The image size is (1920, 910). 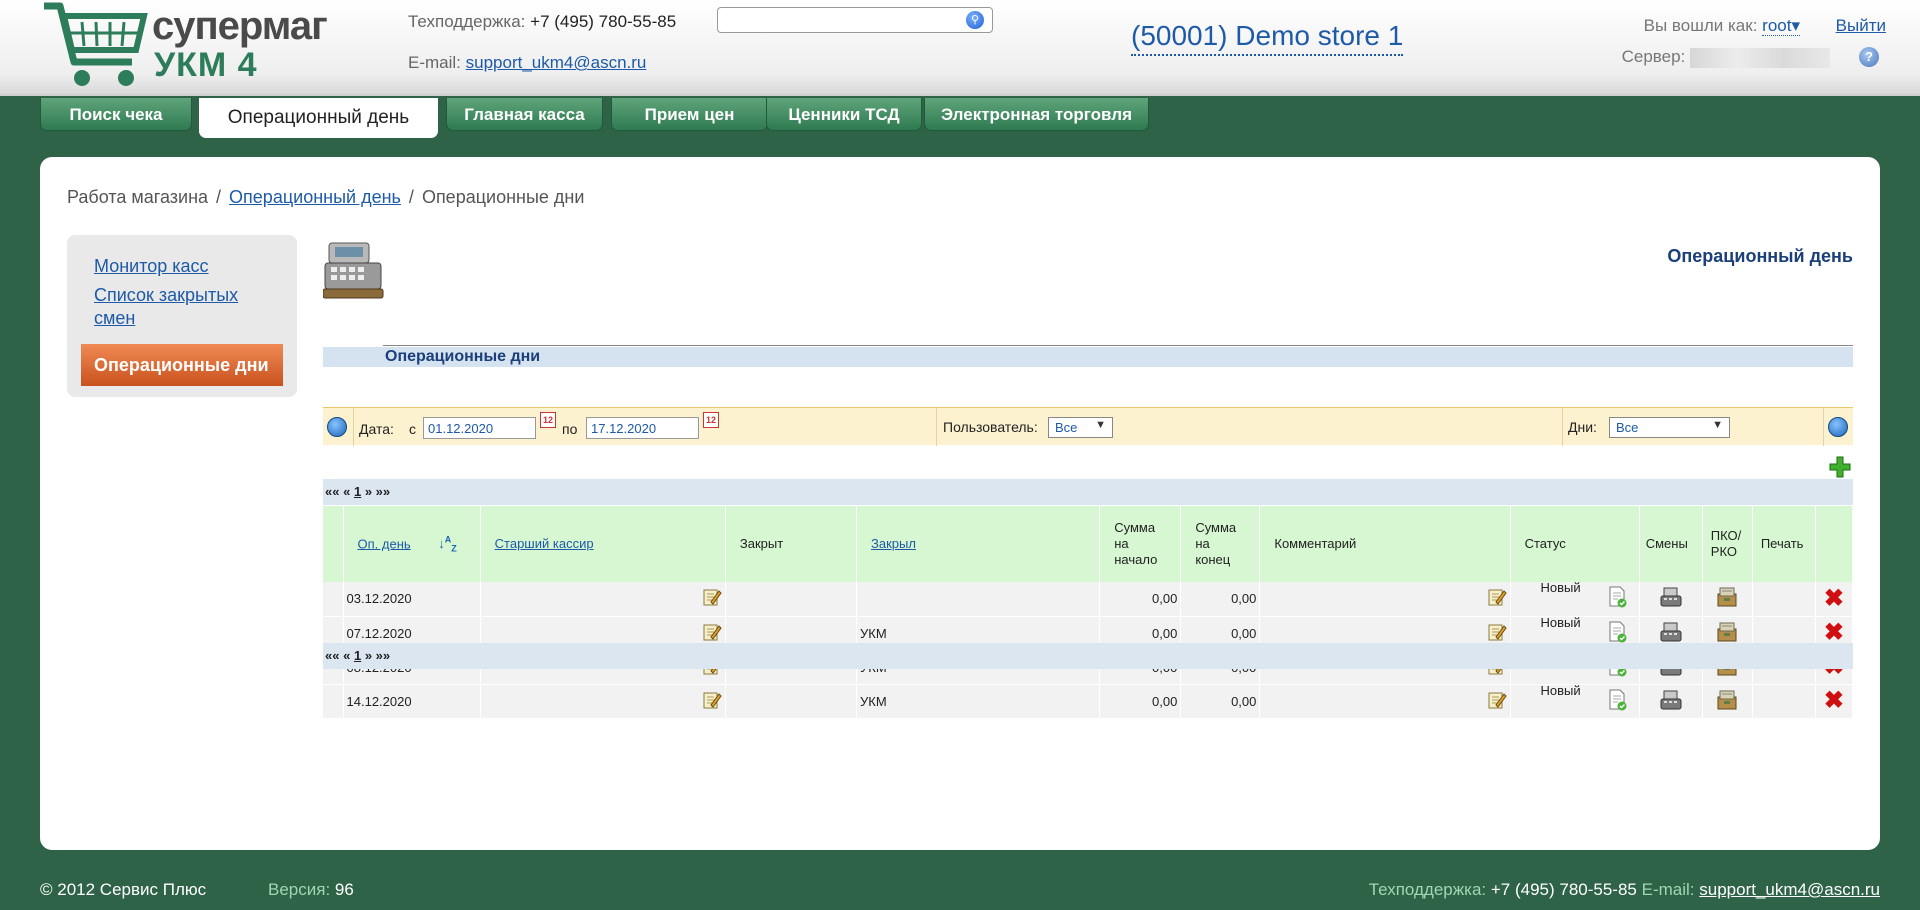 What do you see at coordinates (315, 197) in the screenshot?
I see `breadcrumb-link-operational-day: Операционный день` at bounding box center [315, 197].